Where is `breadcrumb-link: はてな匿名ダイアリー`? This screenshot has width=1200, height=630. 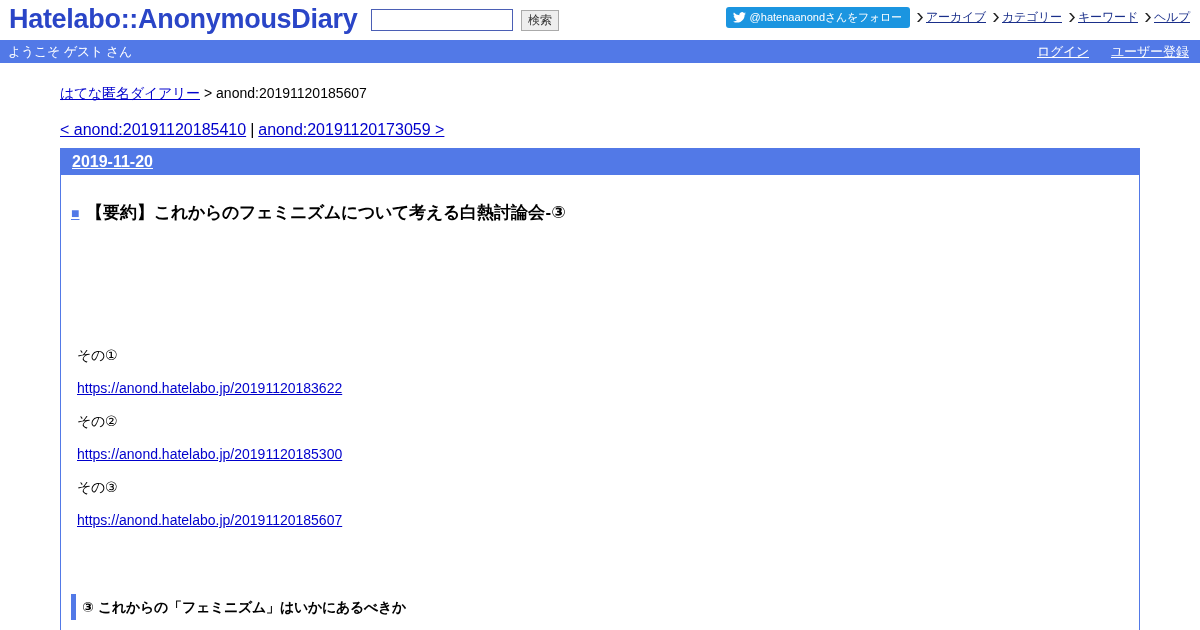
breadcrumb-link: はてな匿名ダイアリー is located at coordinates (130, 94).